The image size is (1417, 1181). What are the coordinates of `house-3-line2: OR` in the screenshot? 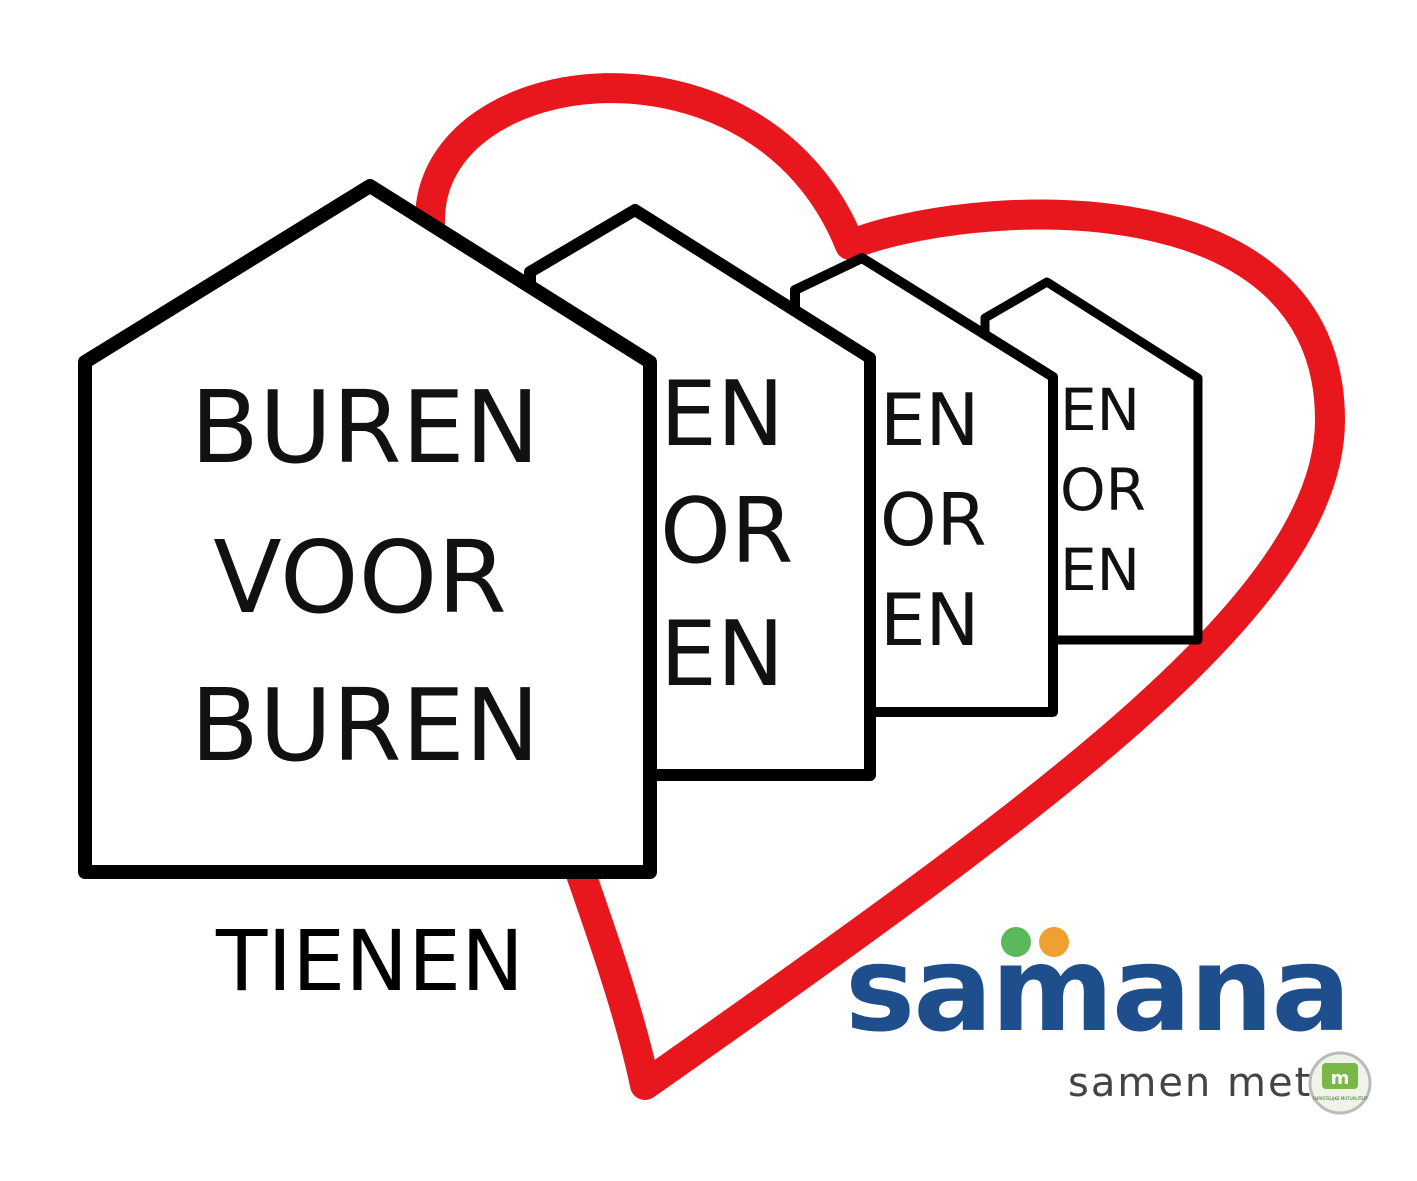 It's located at (933, 520).